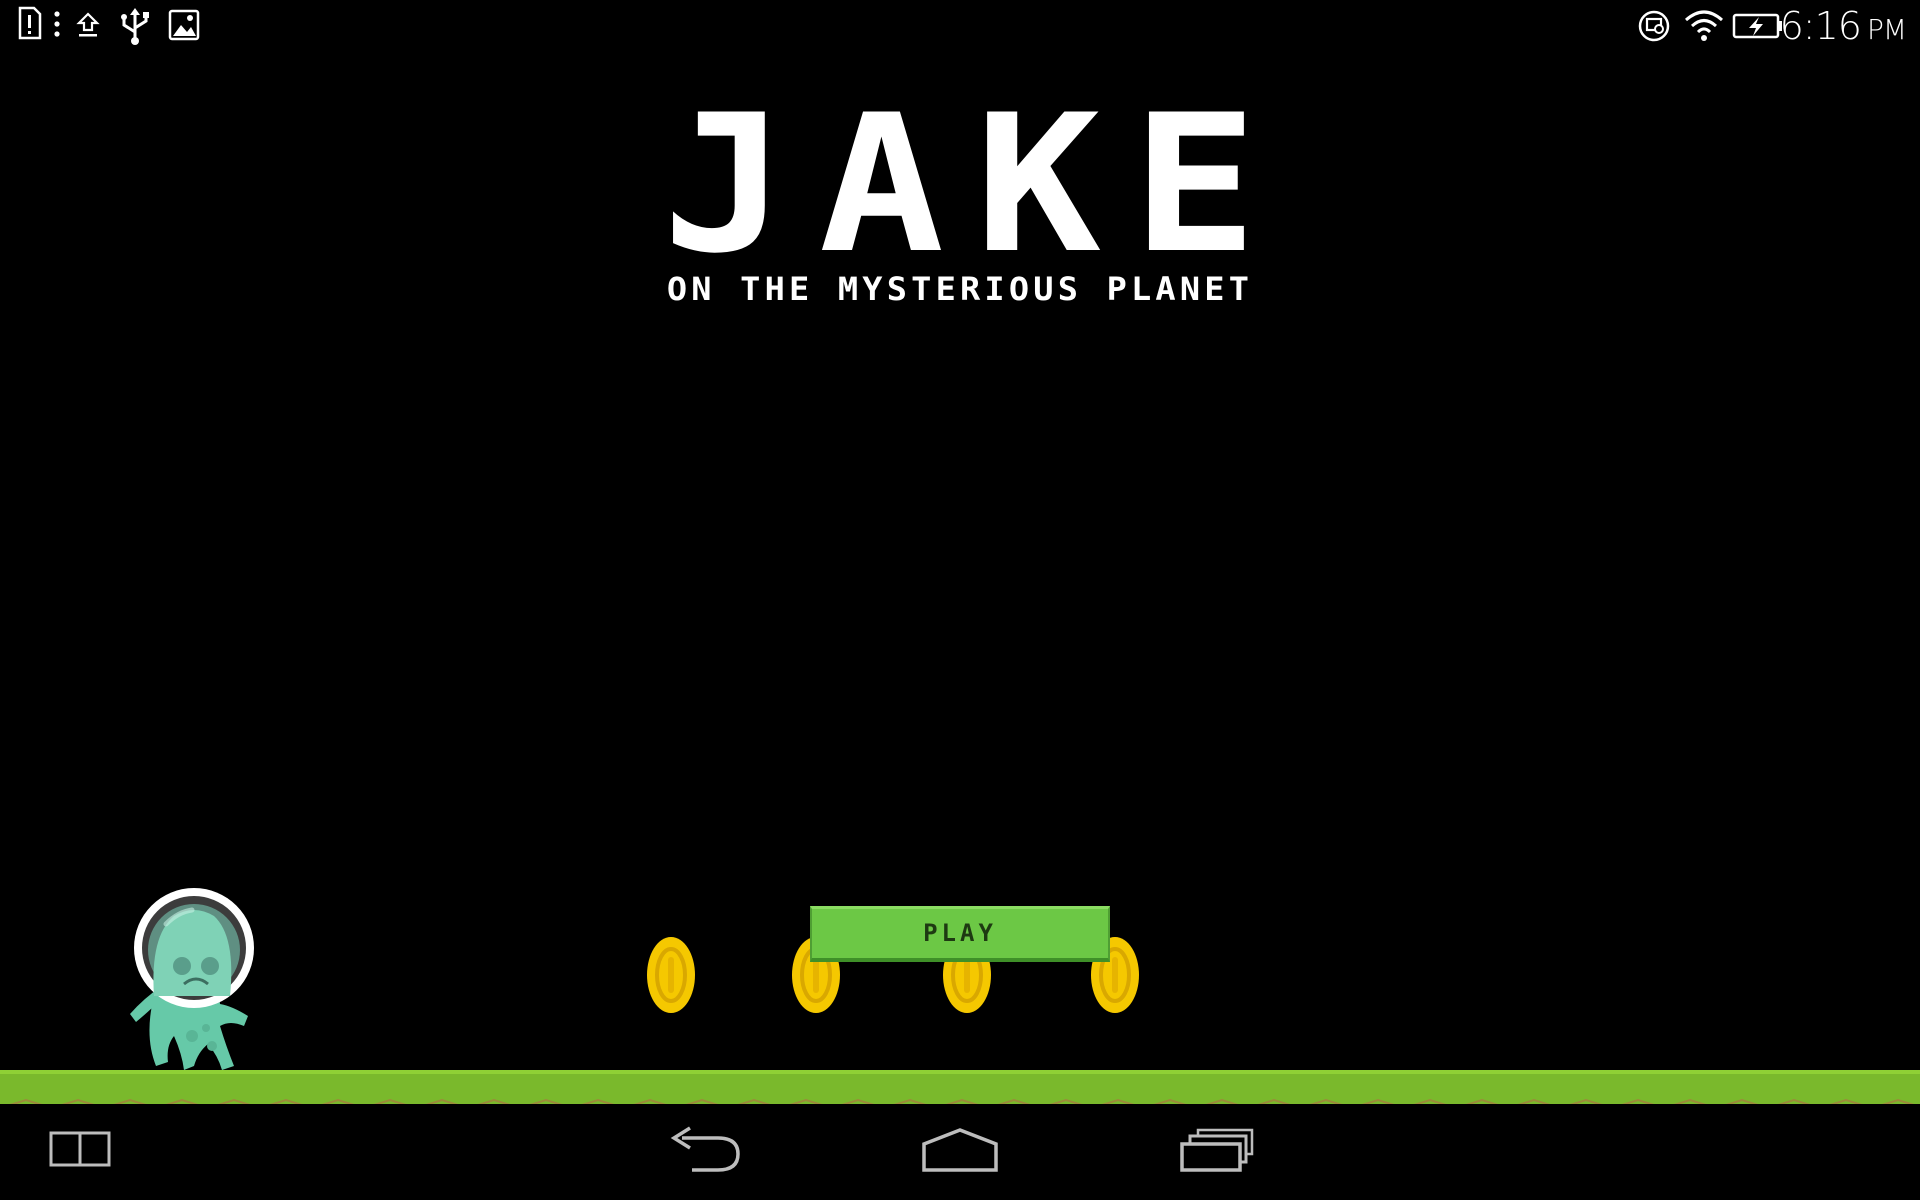 This screenshot has width=1920, height=1200. Describe the element at coordinates (975, 184) in the screenshot. I see `game-title: JAKE` at that location.